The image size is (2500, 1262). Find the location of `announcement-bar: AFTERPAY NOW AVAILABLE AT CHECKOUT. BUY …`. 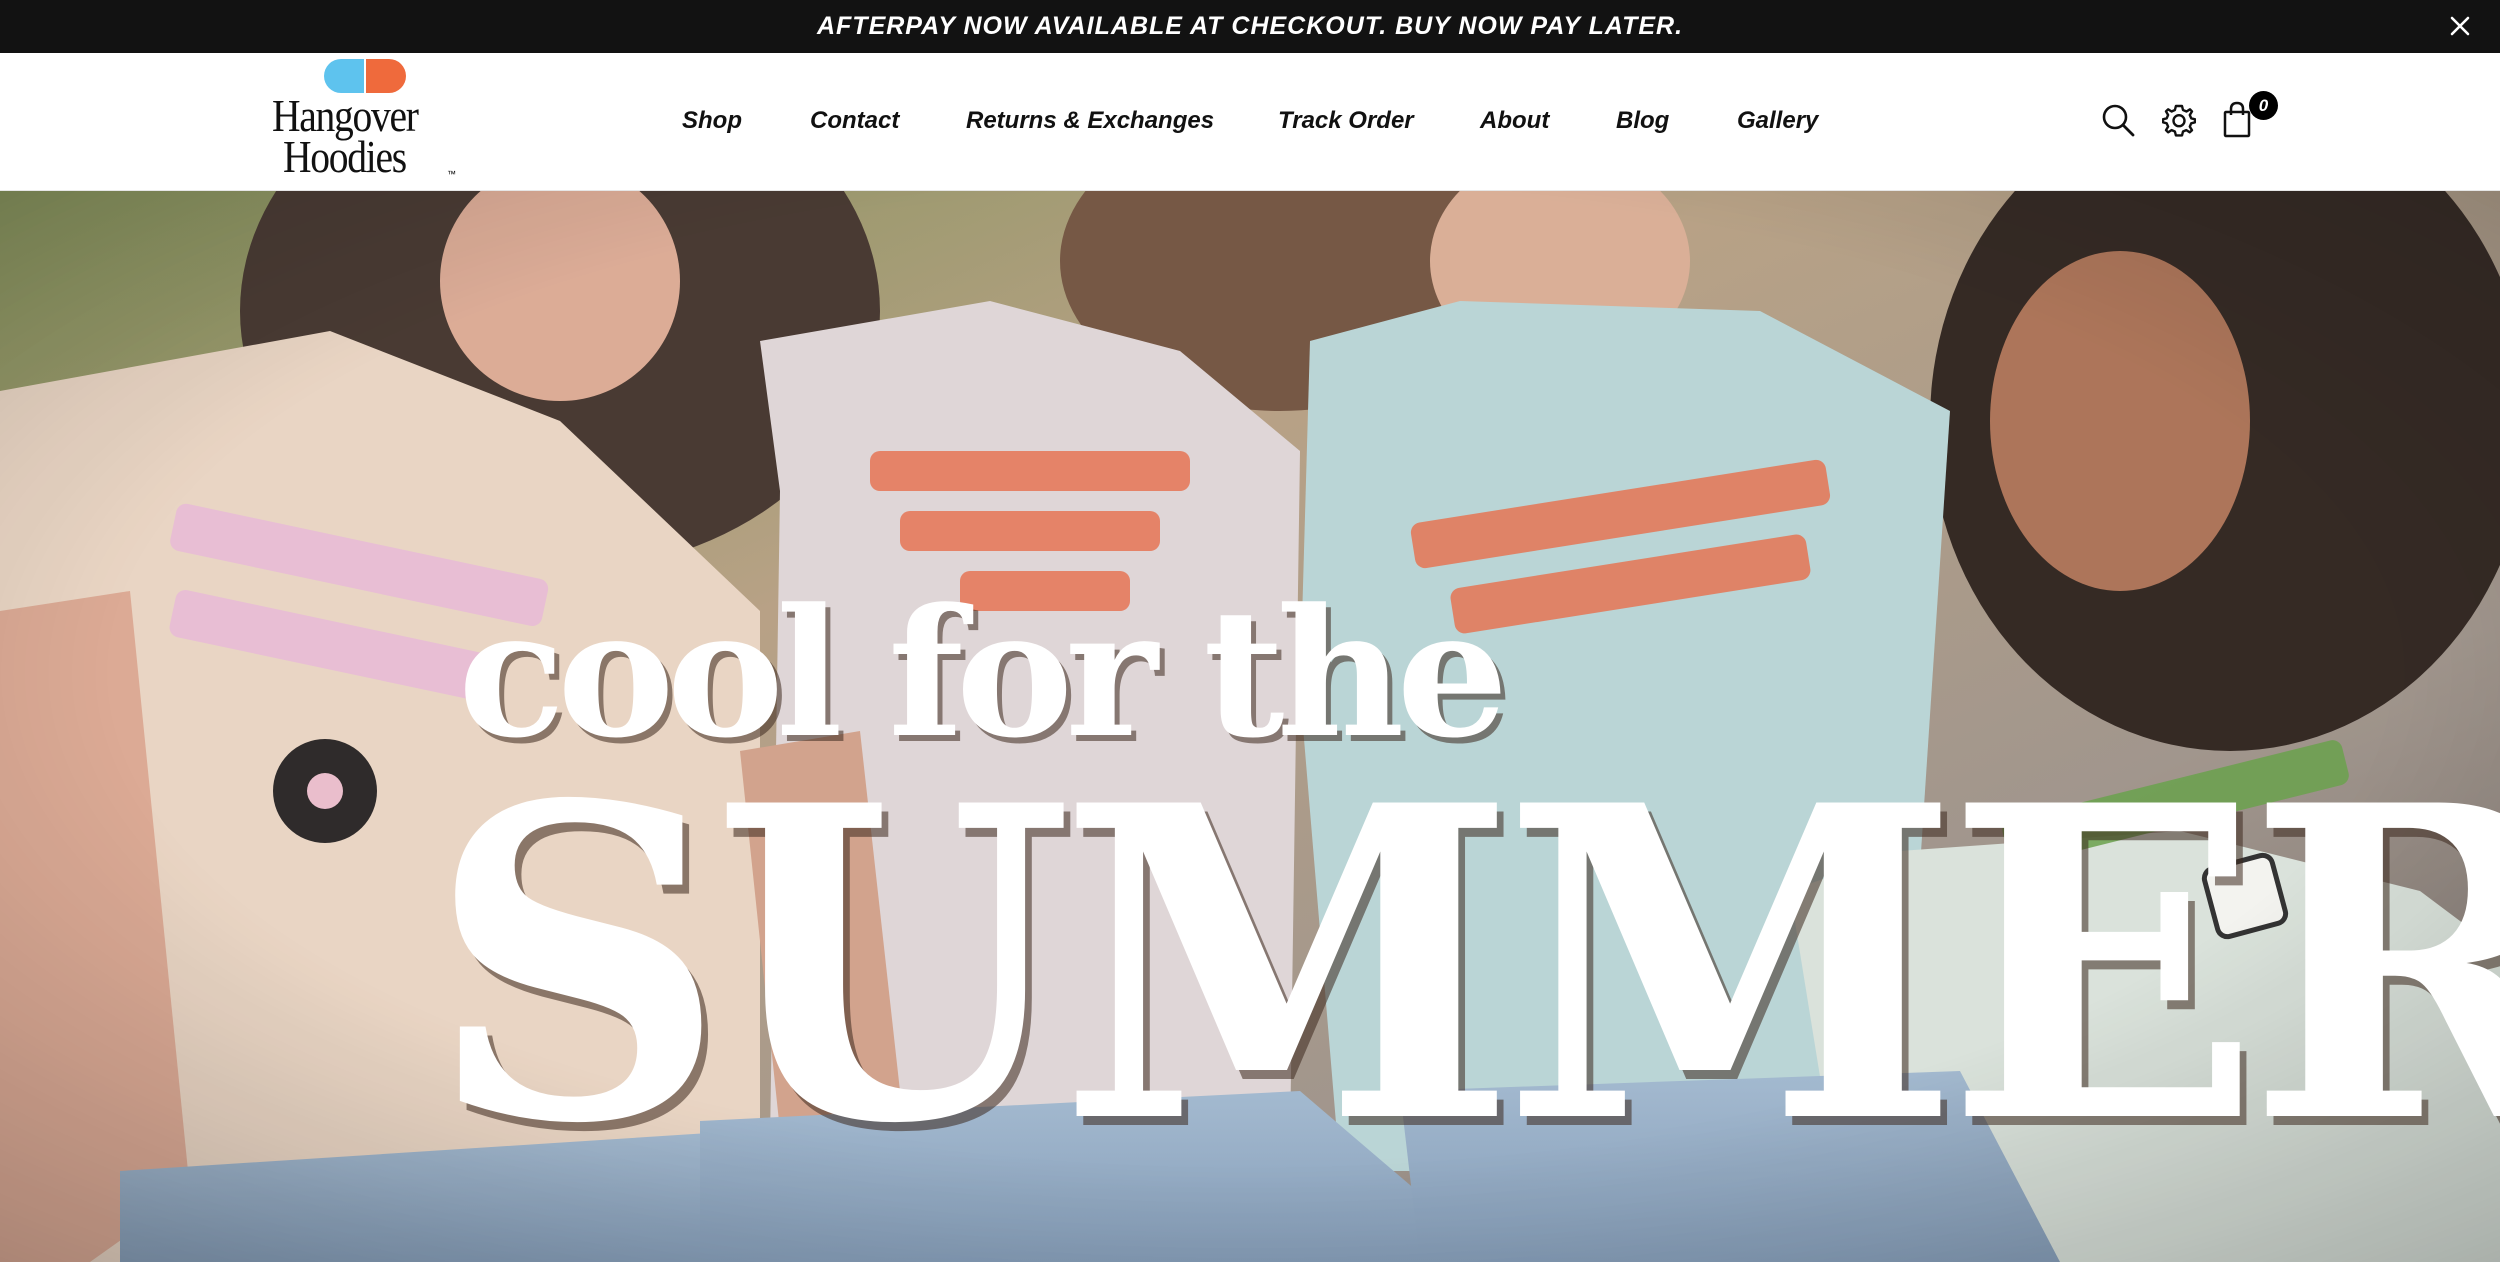

announcement-bar: AFTERPAY NOW AVAILABLE AT CHECKOUT. BUY … is located at coordinates (1250, 26).